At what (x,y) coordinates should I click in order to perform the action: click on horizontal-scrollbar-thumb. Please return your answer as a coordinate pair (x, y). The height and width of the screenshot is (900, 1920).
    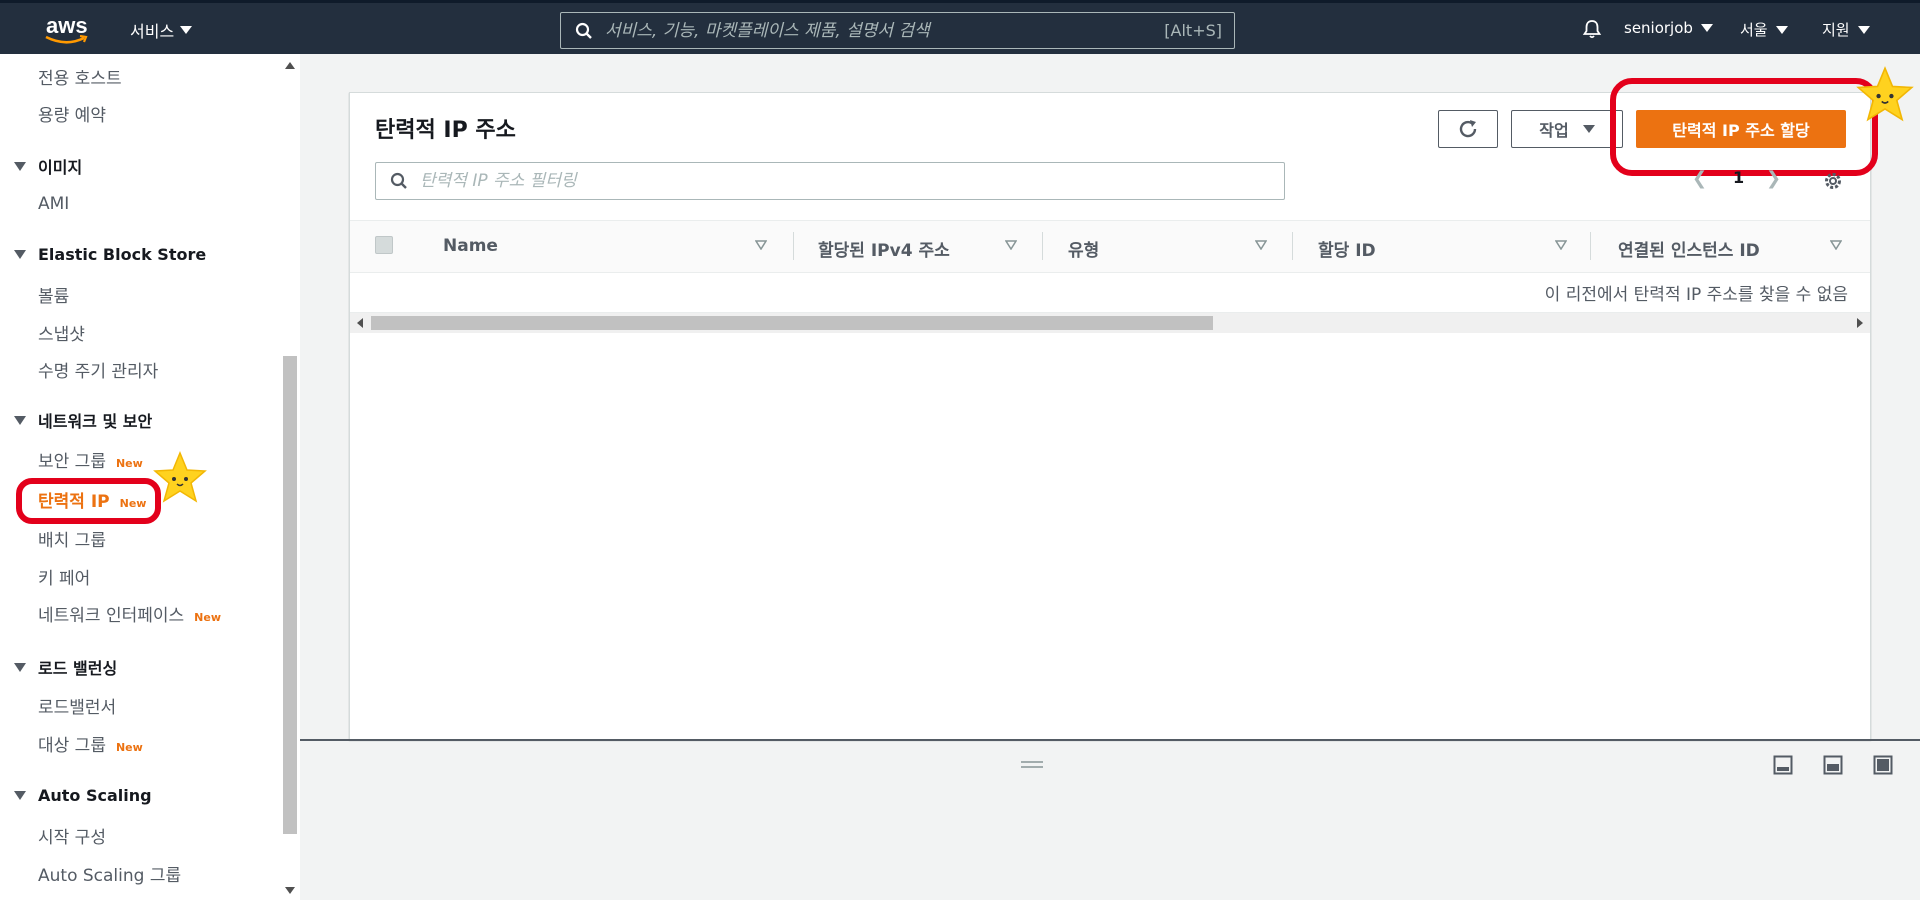
    Looking at the image, I should click on (792, 323).